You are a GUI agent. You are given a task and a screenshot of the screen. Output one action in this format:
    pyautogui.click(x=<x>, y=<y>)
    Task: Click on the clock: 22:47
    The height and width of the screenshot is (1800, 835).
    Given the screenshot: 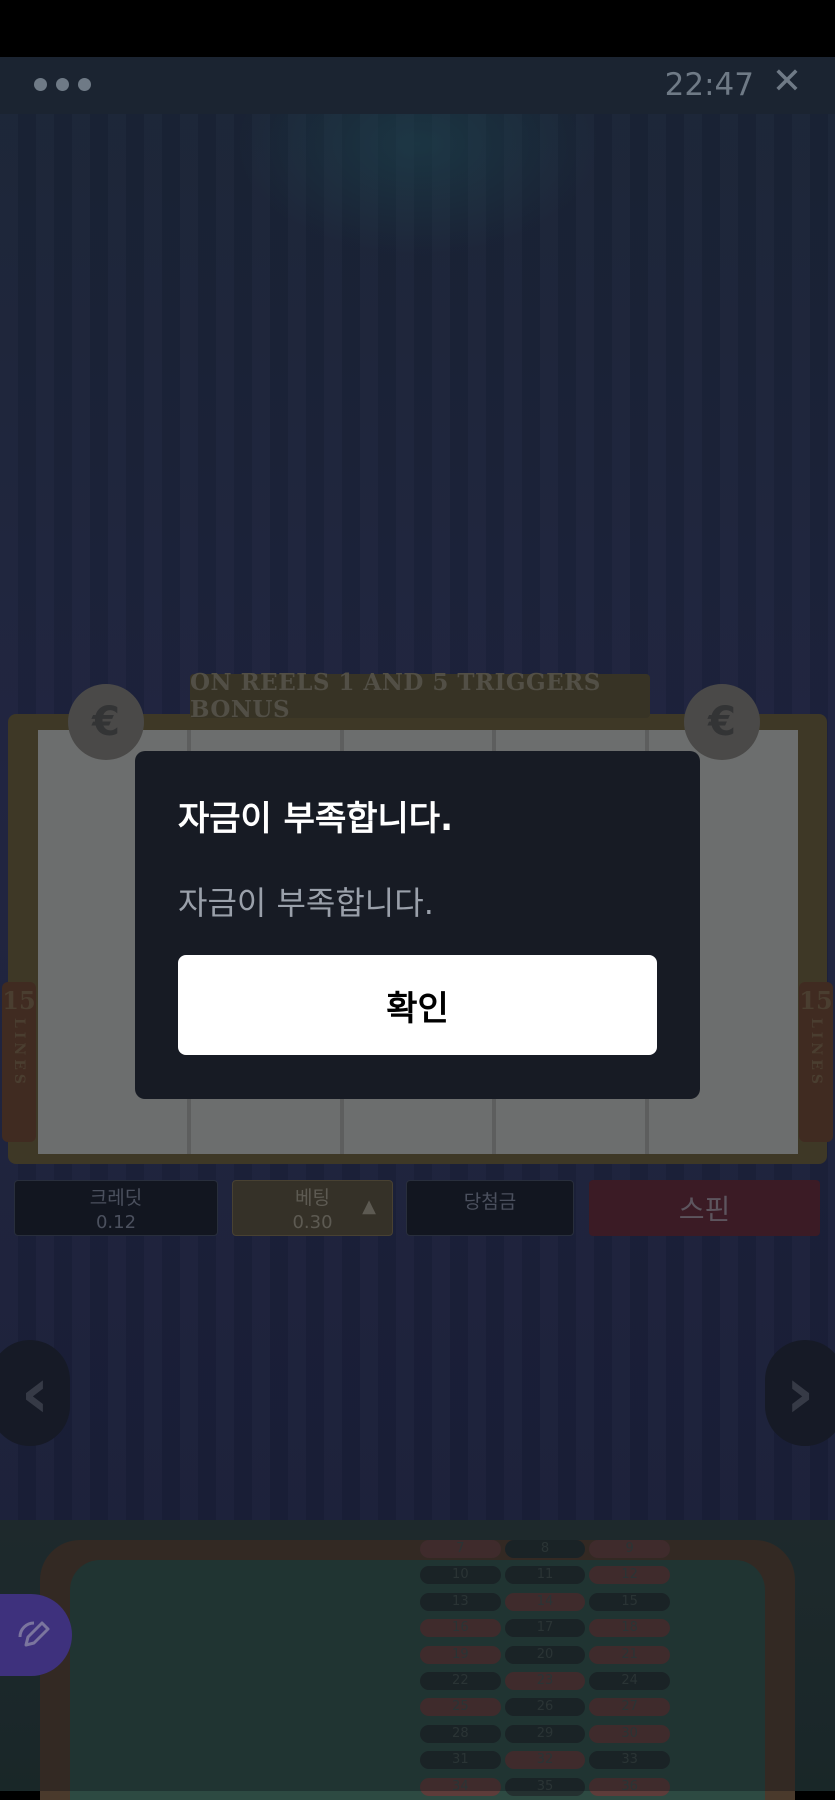 What is the action you would take?
    pyautogui.click(x=709, y=85)
    